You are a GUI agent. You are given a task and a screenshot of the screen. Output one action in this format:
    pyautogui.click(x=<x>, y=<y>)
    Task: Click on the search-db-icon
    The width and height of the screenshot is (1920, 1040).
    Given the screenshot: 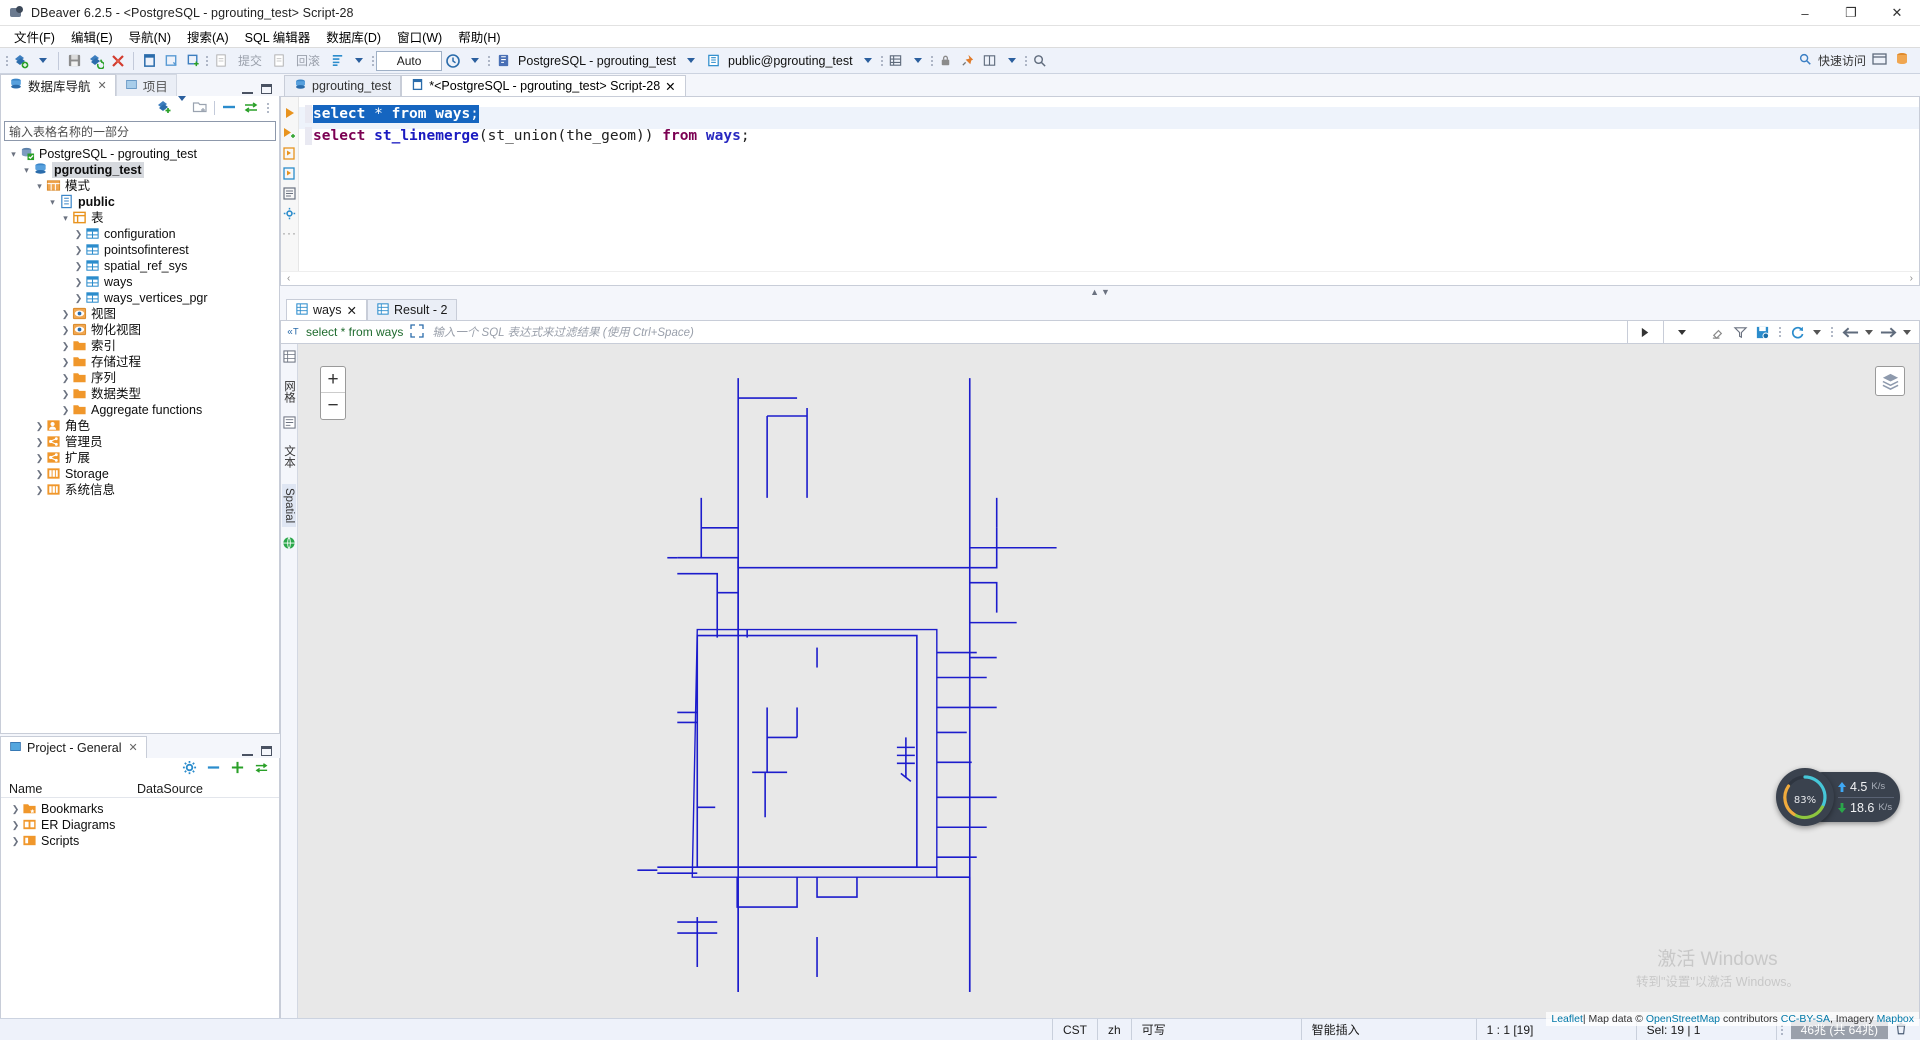 What is the action you would take?
    pyautogui.click(x=1040, y=61)
    